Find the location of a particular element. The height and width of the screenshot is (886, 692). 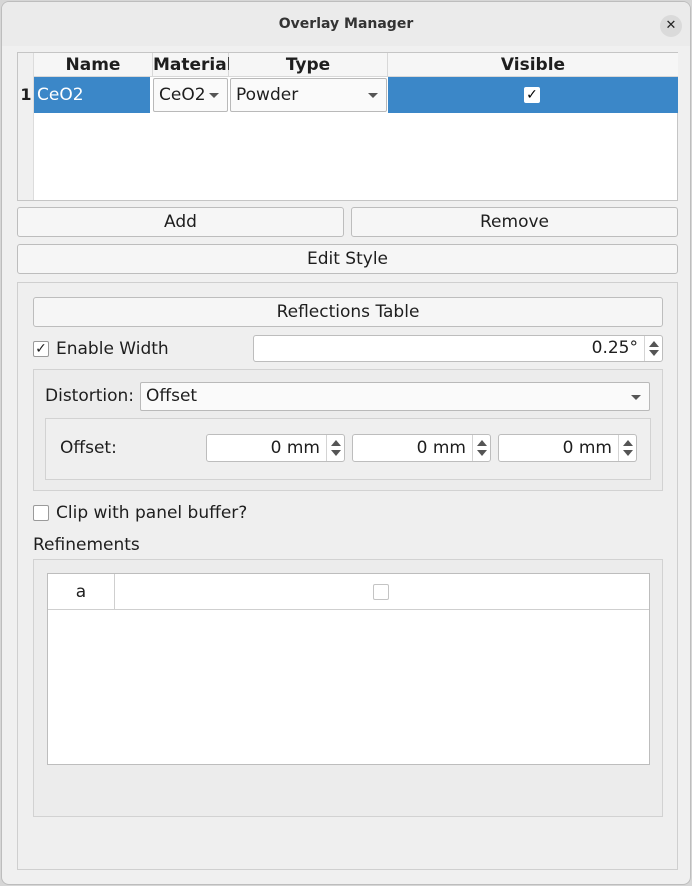

material-combo: CeO2 is located at coordinates (190, 95).